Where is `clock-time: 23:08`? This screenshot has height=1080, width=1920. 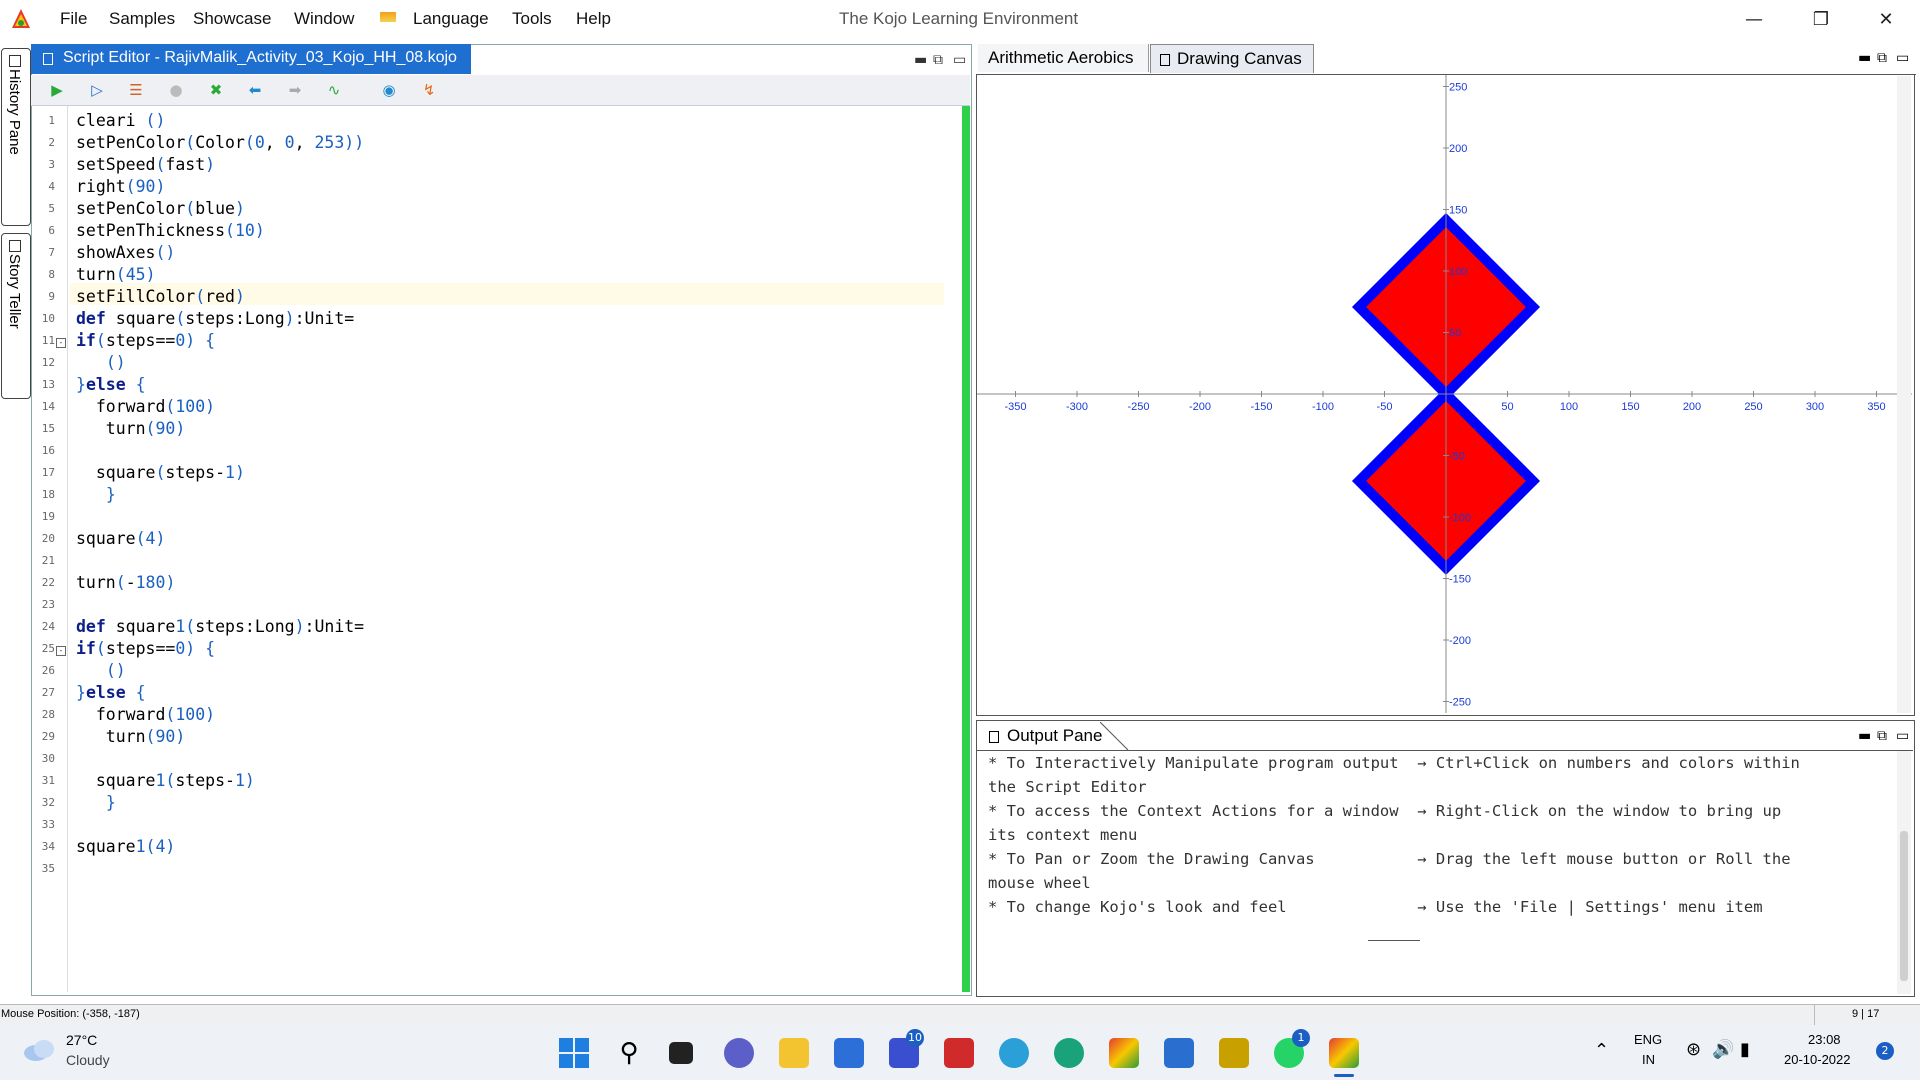 clock-time: 23:08 is located at coordinates (1824, 1039).